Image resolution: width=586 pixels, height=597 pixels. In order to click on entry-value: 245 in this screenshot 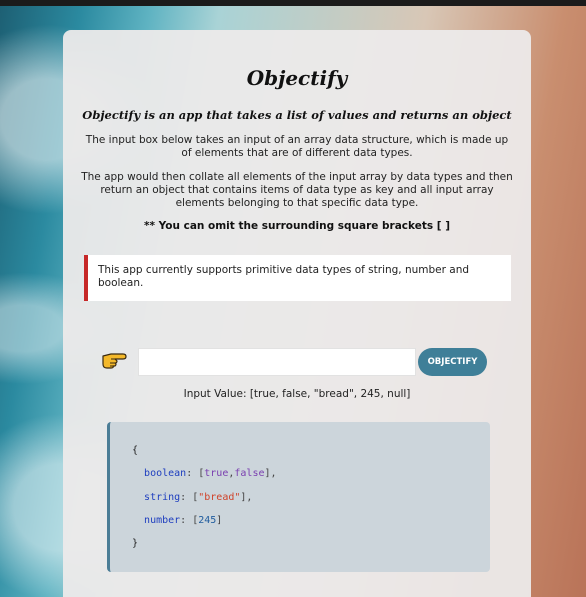, I will do `click(207, 520)`.